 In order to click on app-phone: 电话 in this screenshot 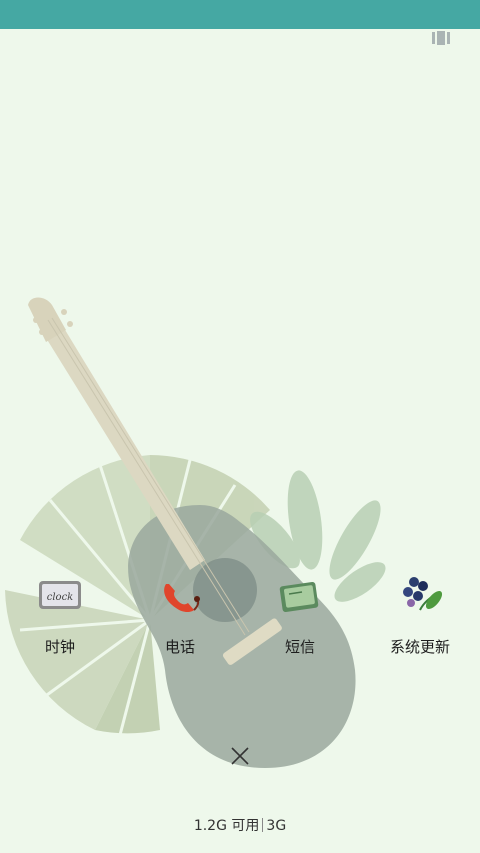, I will do `click(180, 613)`.